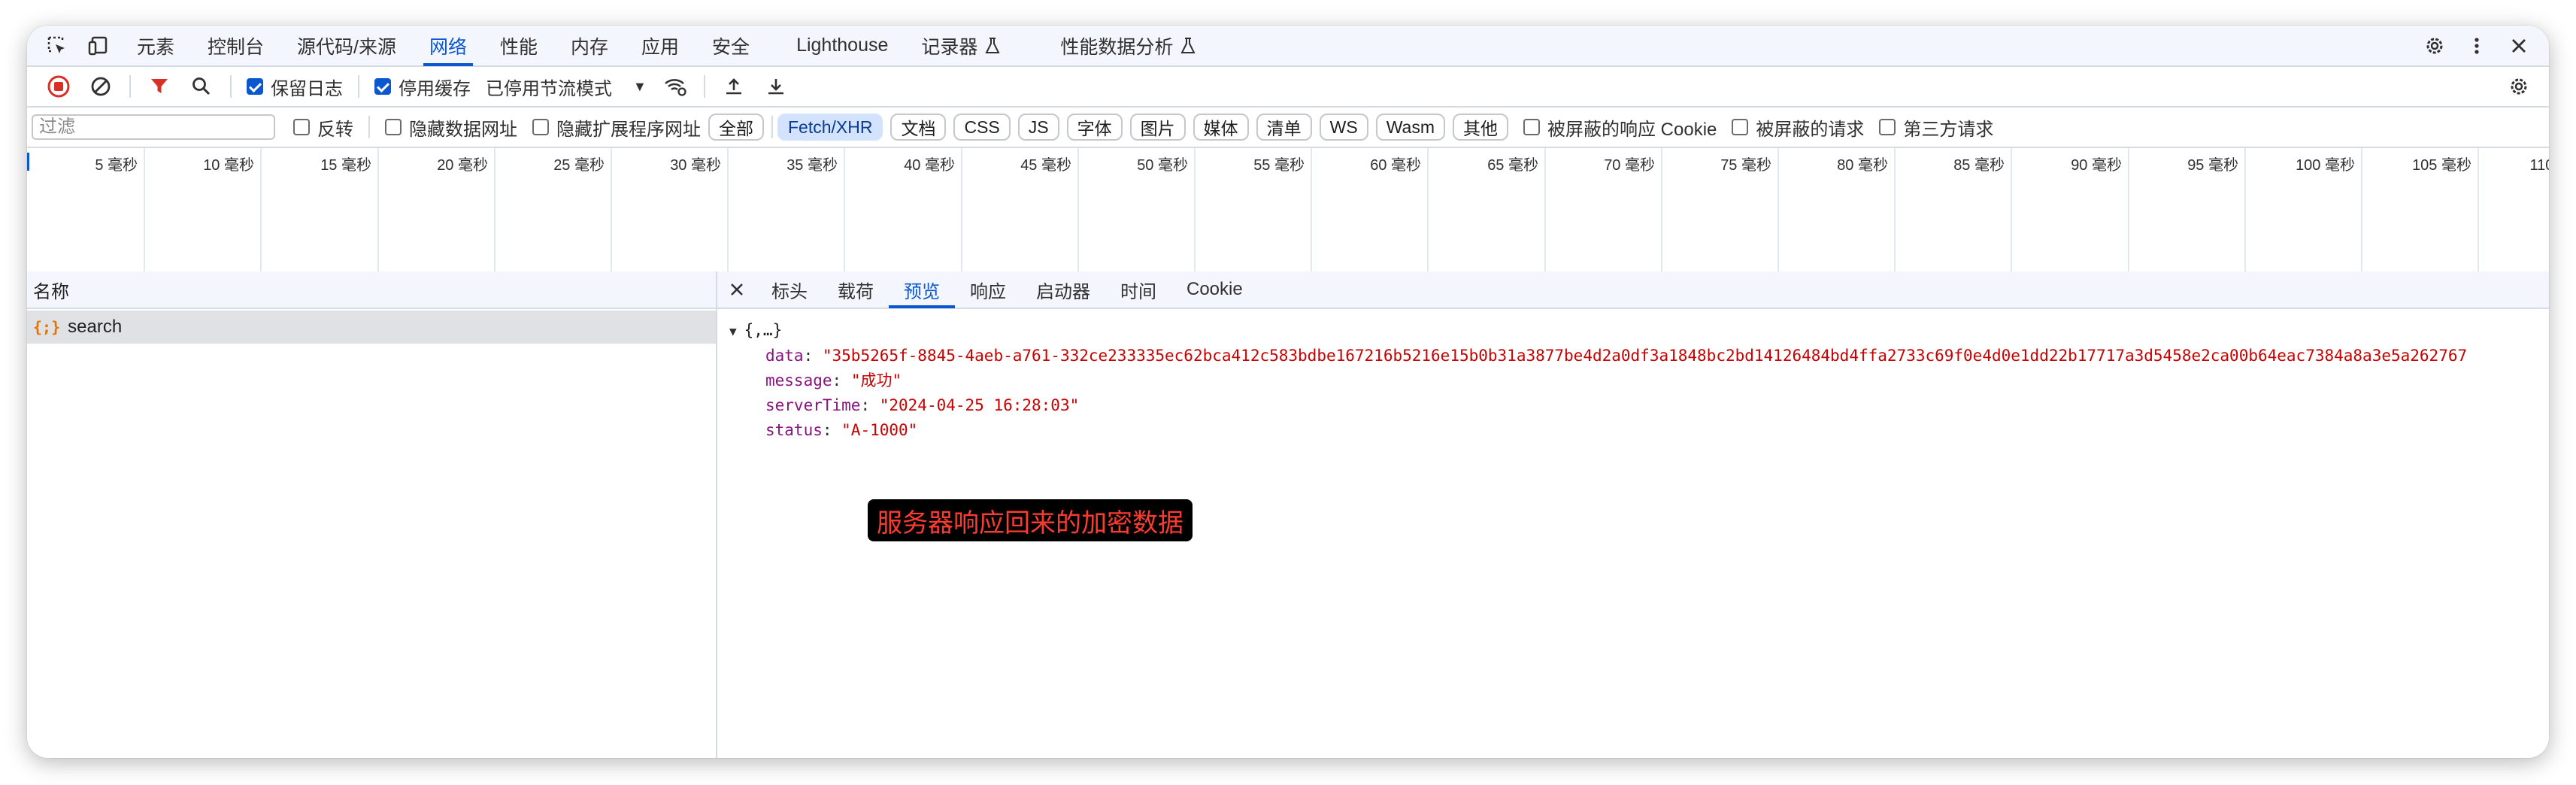  I want to click on tab-memory: 内存, so click(589, 46).